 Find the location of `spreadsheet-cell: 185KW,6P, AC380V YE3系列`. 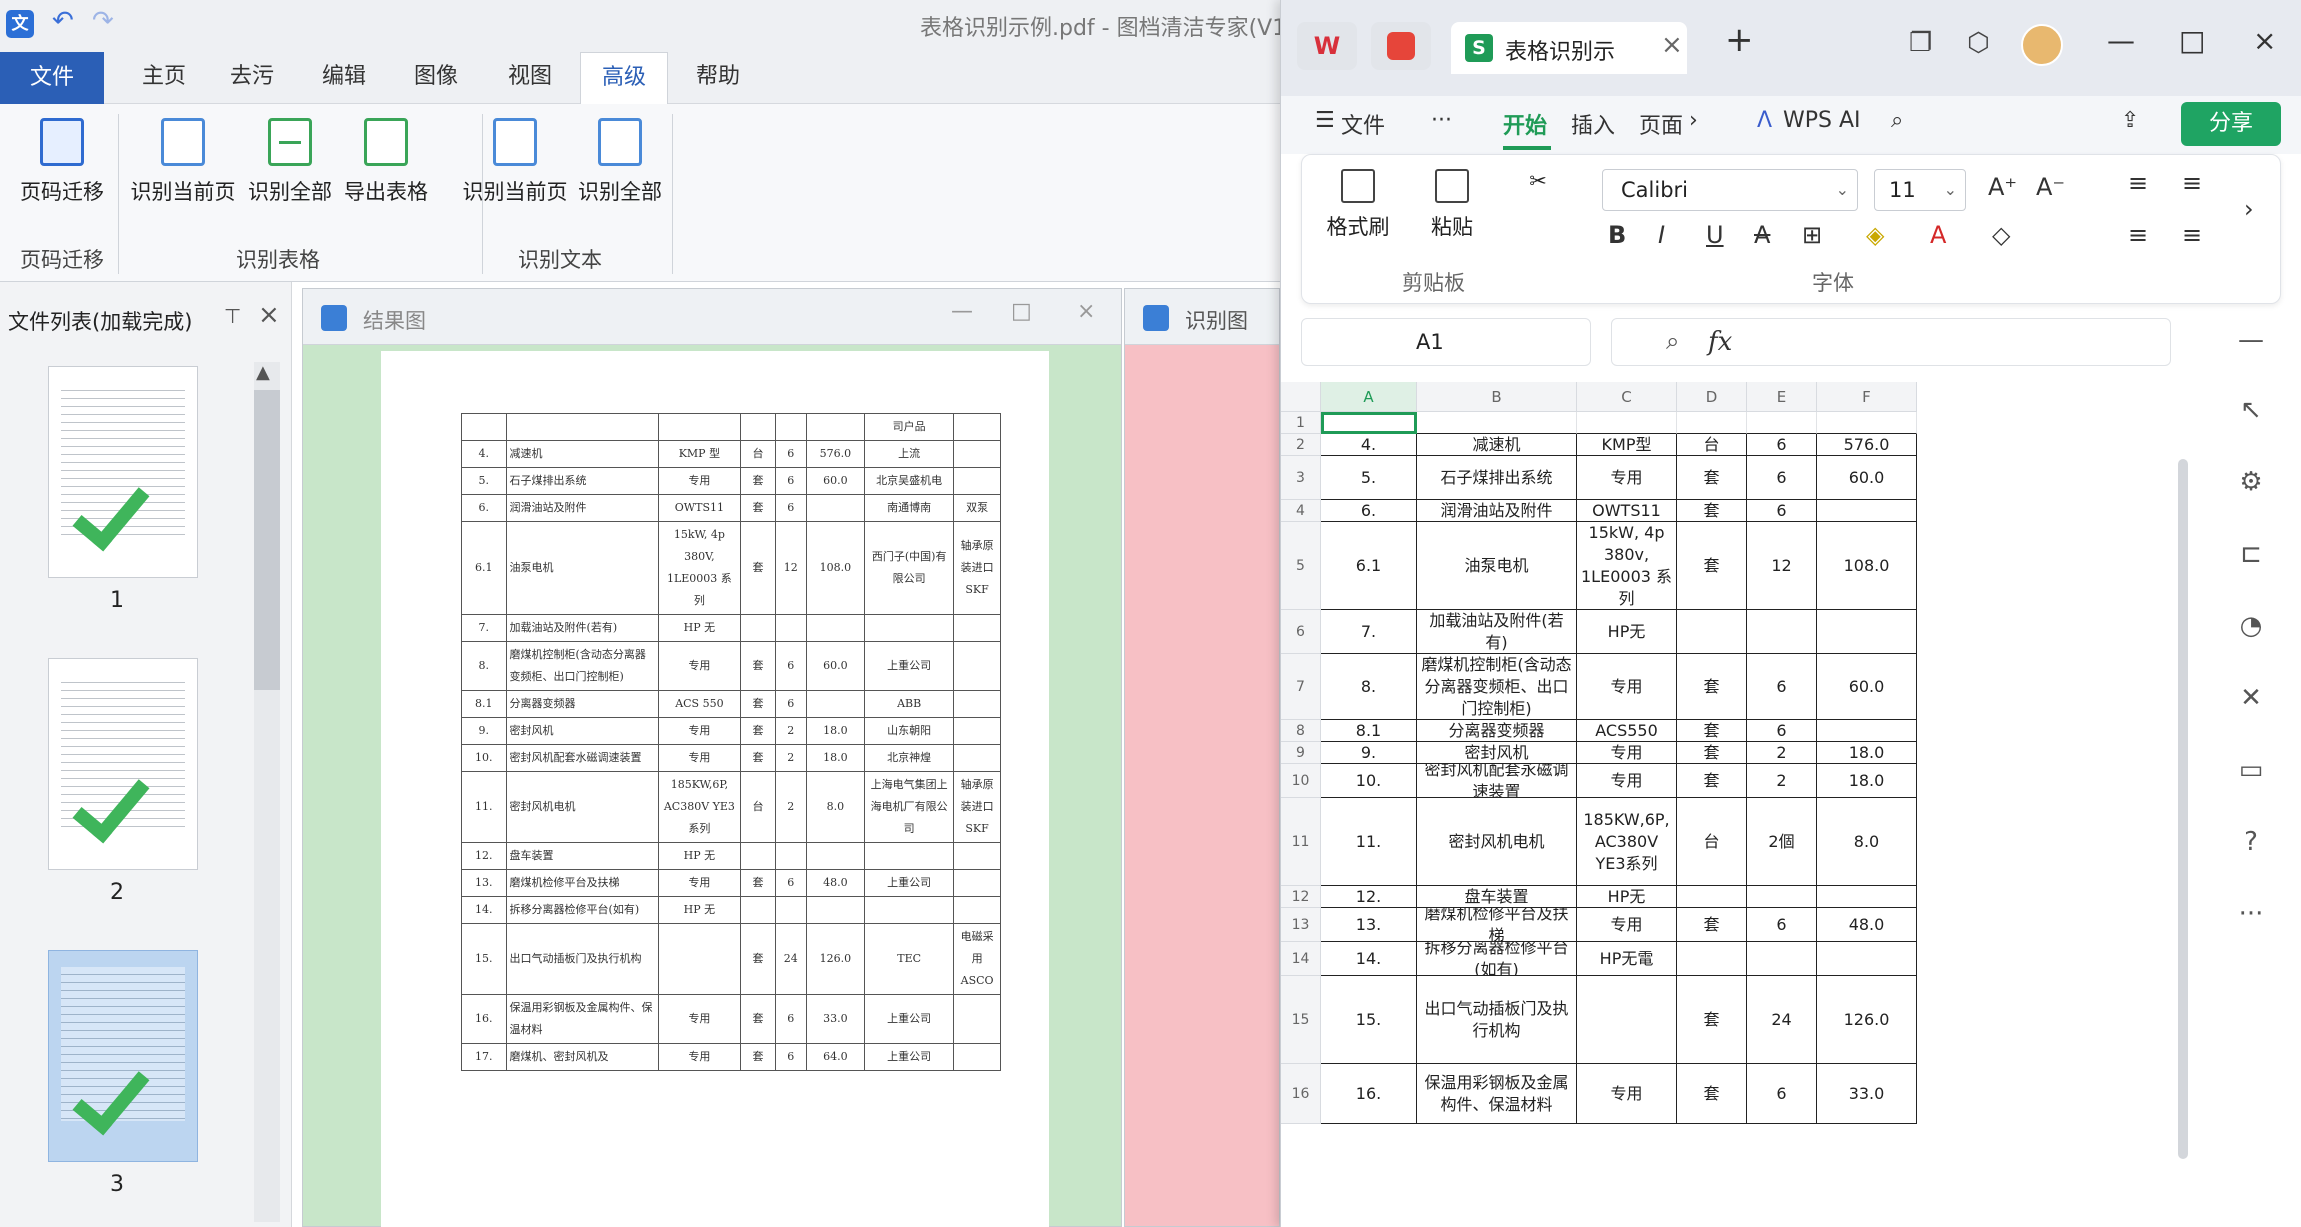

spreadsheet-cell: 185KW,6P, AC380V YE3系列 is located at coordinates (1627, 842).